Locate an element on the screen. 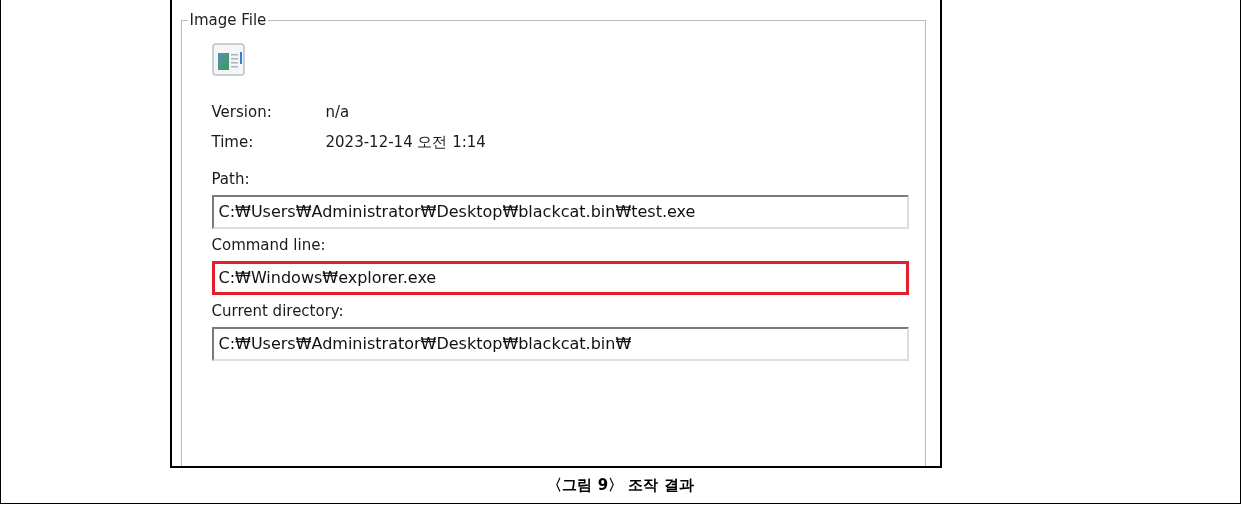 The height and width of the screenshot is (506, 1243). info-label: Version: is located at coordinates (242, 112).